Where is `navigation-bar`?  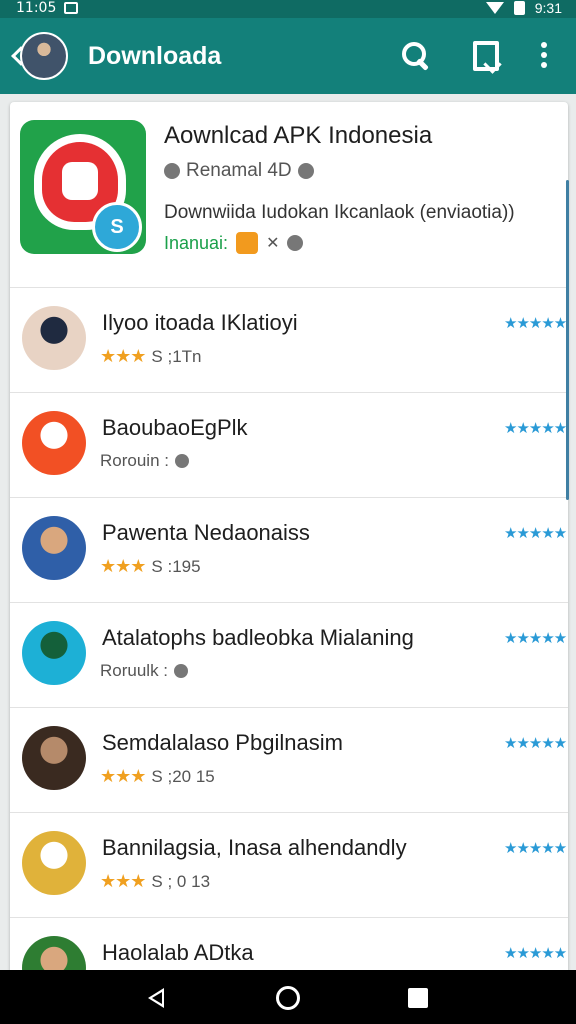
navigation-bar is located at coordinates (288, 997).